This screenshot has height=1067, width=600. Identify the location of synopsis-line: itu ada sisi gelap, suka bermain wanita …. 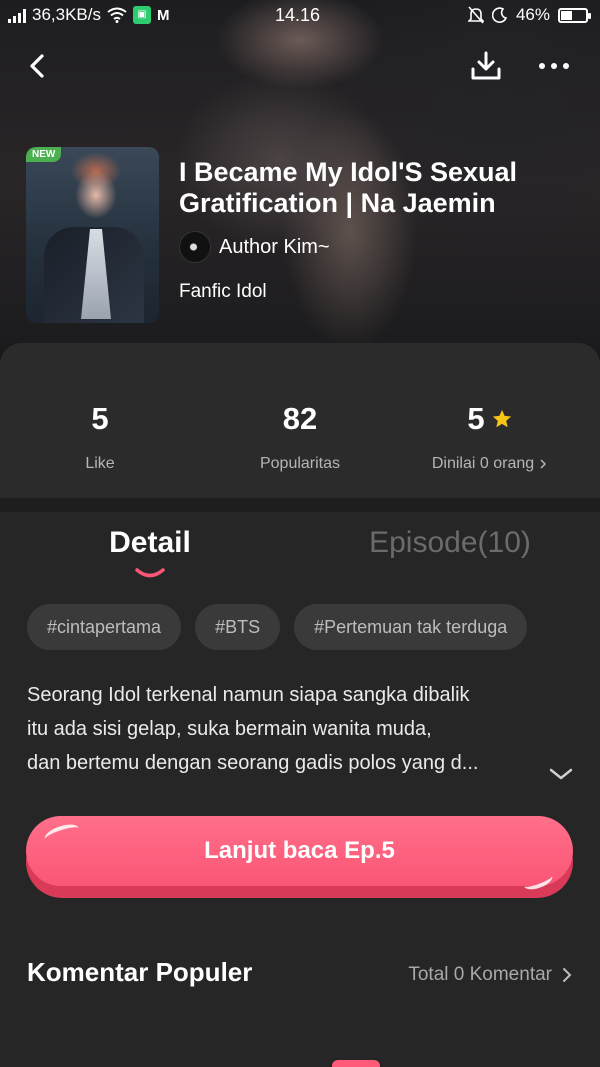
(229, 729).